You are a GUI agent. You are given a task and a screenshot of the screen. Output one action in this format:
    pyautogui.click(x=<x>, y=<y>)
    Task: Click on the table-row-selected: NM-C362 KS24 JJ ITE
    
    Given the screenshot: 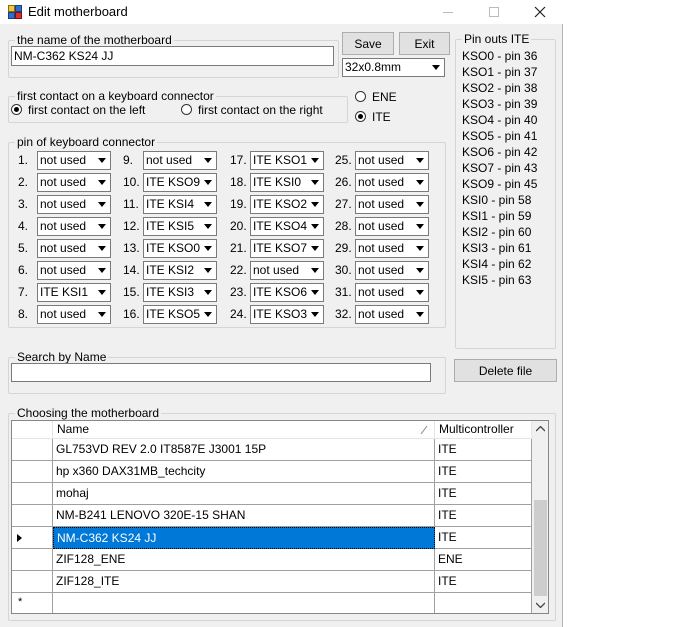 What is the action you would take?
    pyautogui.click(x=272, y=538)
    